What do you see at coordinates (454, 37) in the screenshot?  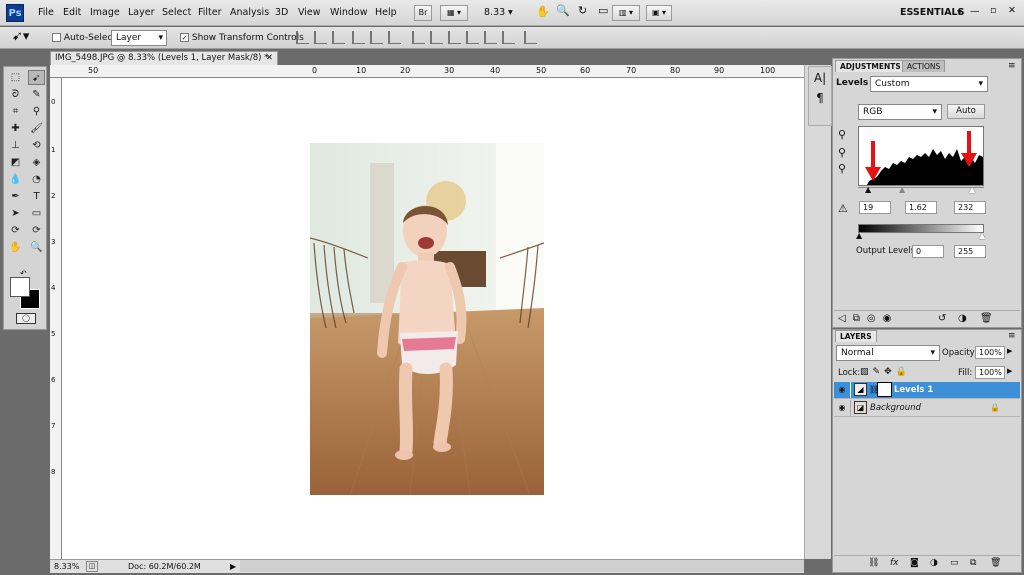 I see `distribute-bottom-icon` at bounding box center [454, 37].